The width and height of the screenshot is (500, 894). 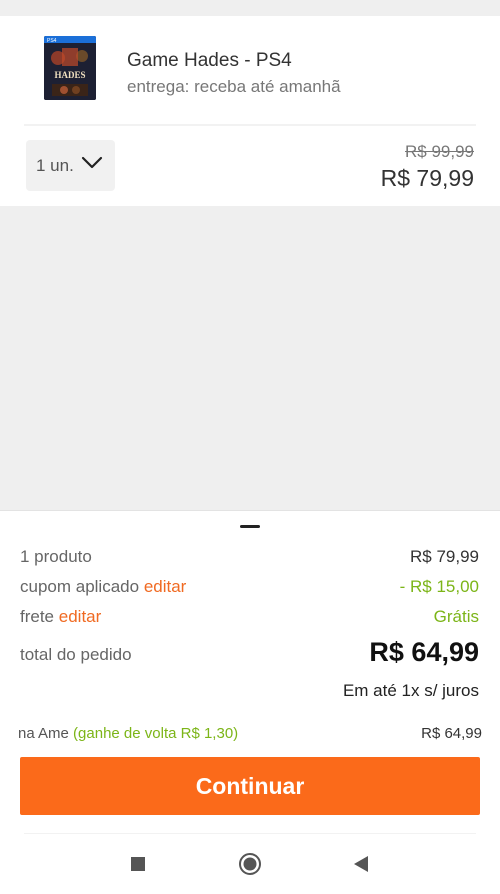 I want to click on shipping-edit-link: editar, so click(x=80, y=616).